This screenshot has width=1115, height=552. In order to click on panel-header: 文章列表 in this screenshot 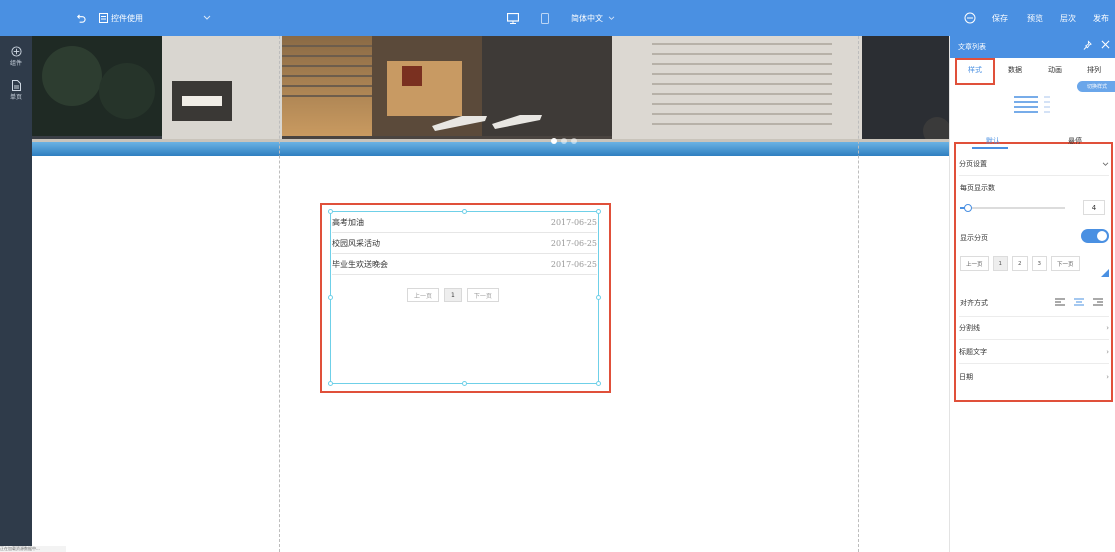, I will do `click(1032, 47)`.